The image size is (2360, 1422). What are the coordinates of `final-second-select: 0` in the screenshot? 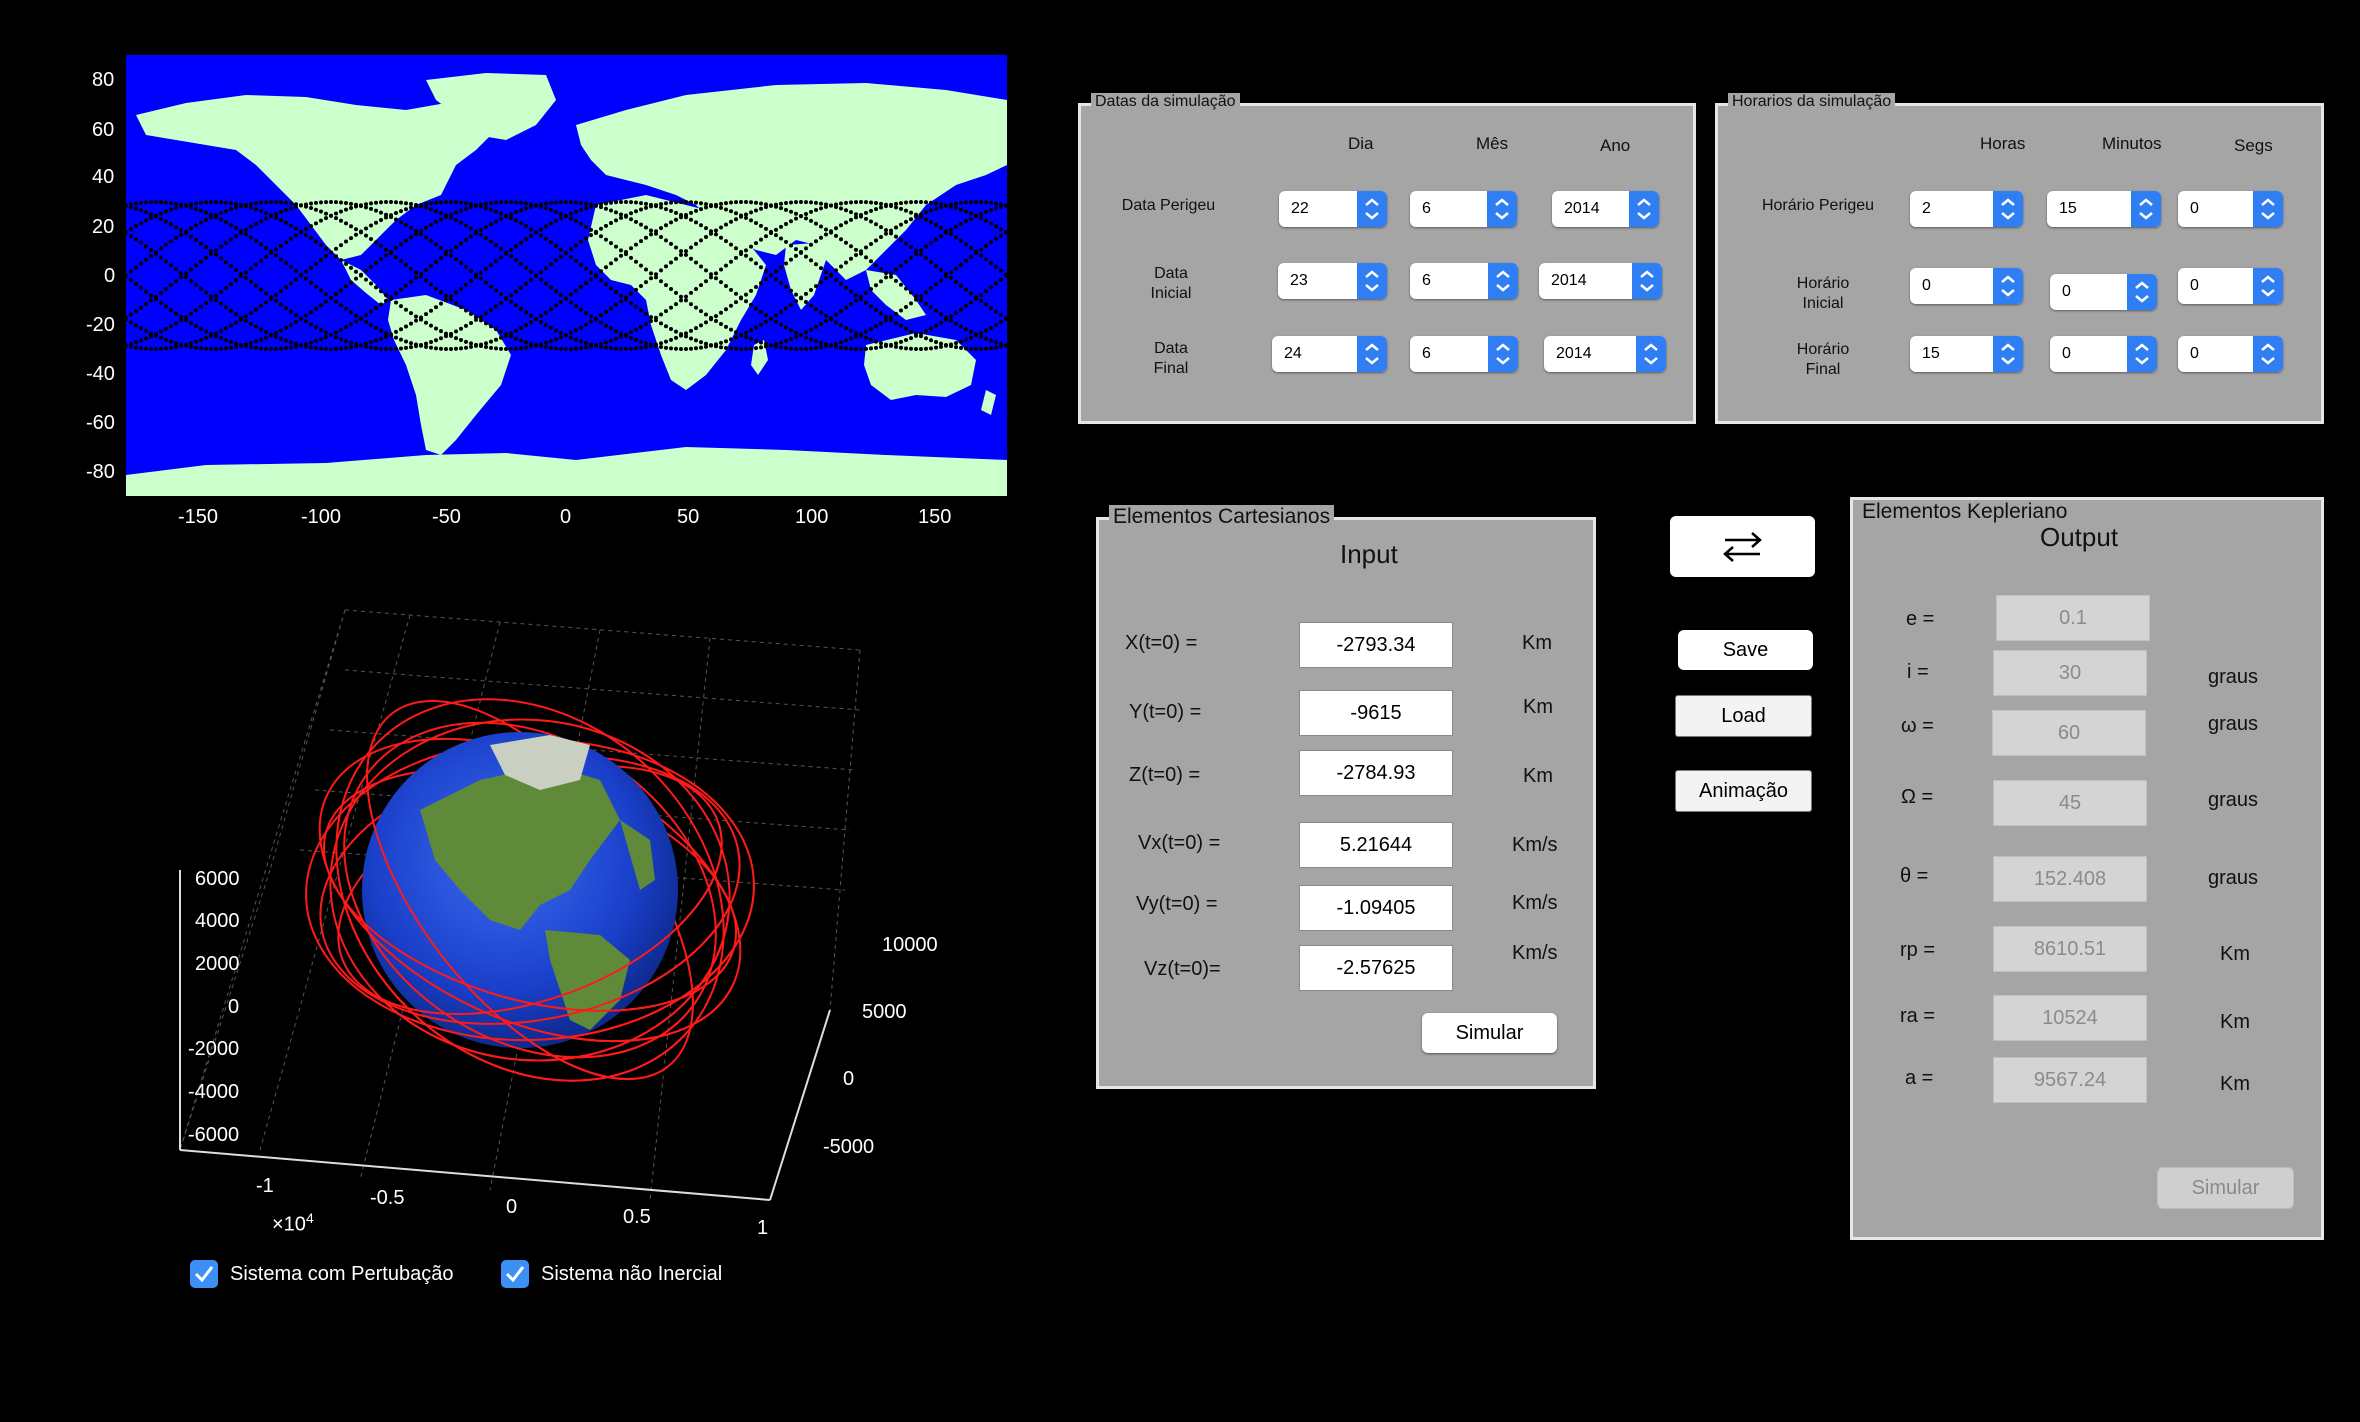 It's located at (2230, 354).